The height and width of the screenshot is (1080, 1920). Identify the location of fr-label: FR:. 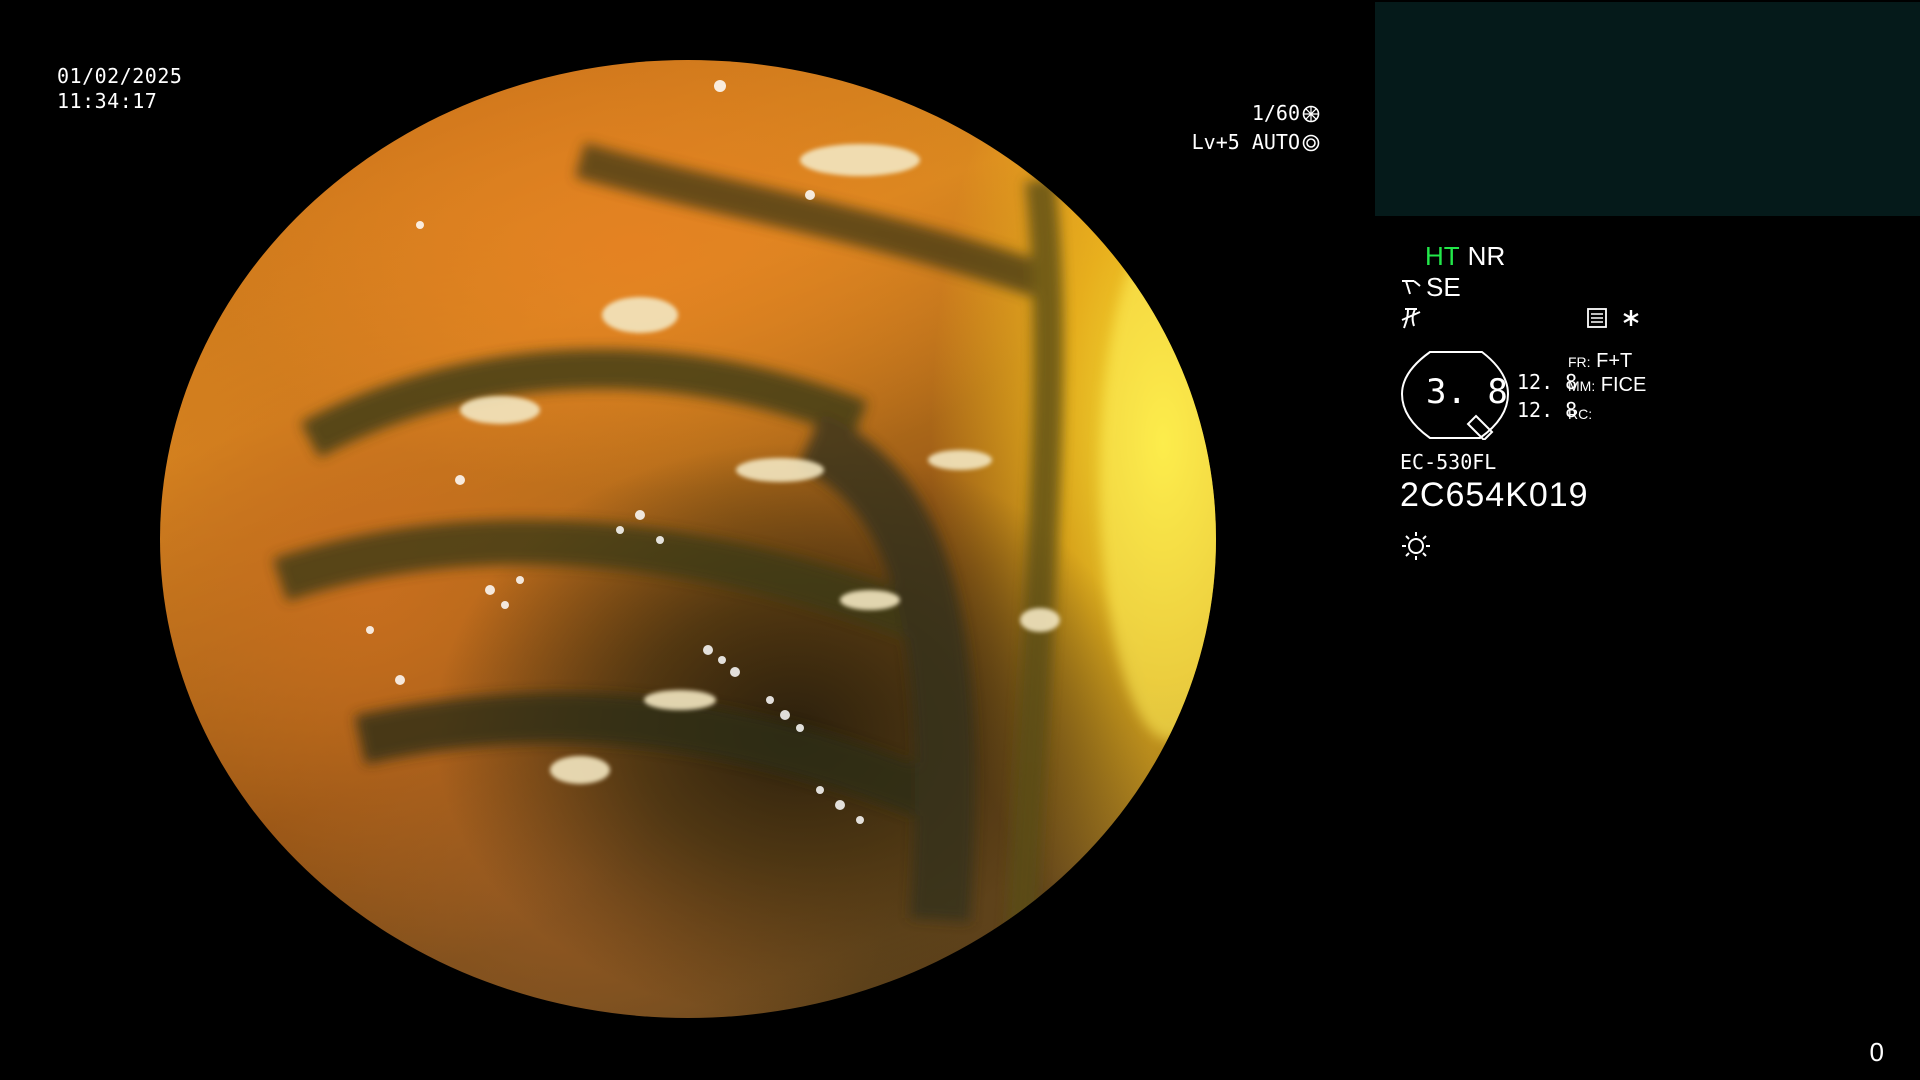
(1579, 362).